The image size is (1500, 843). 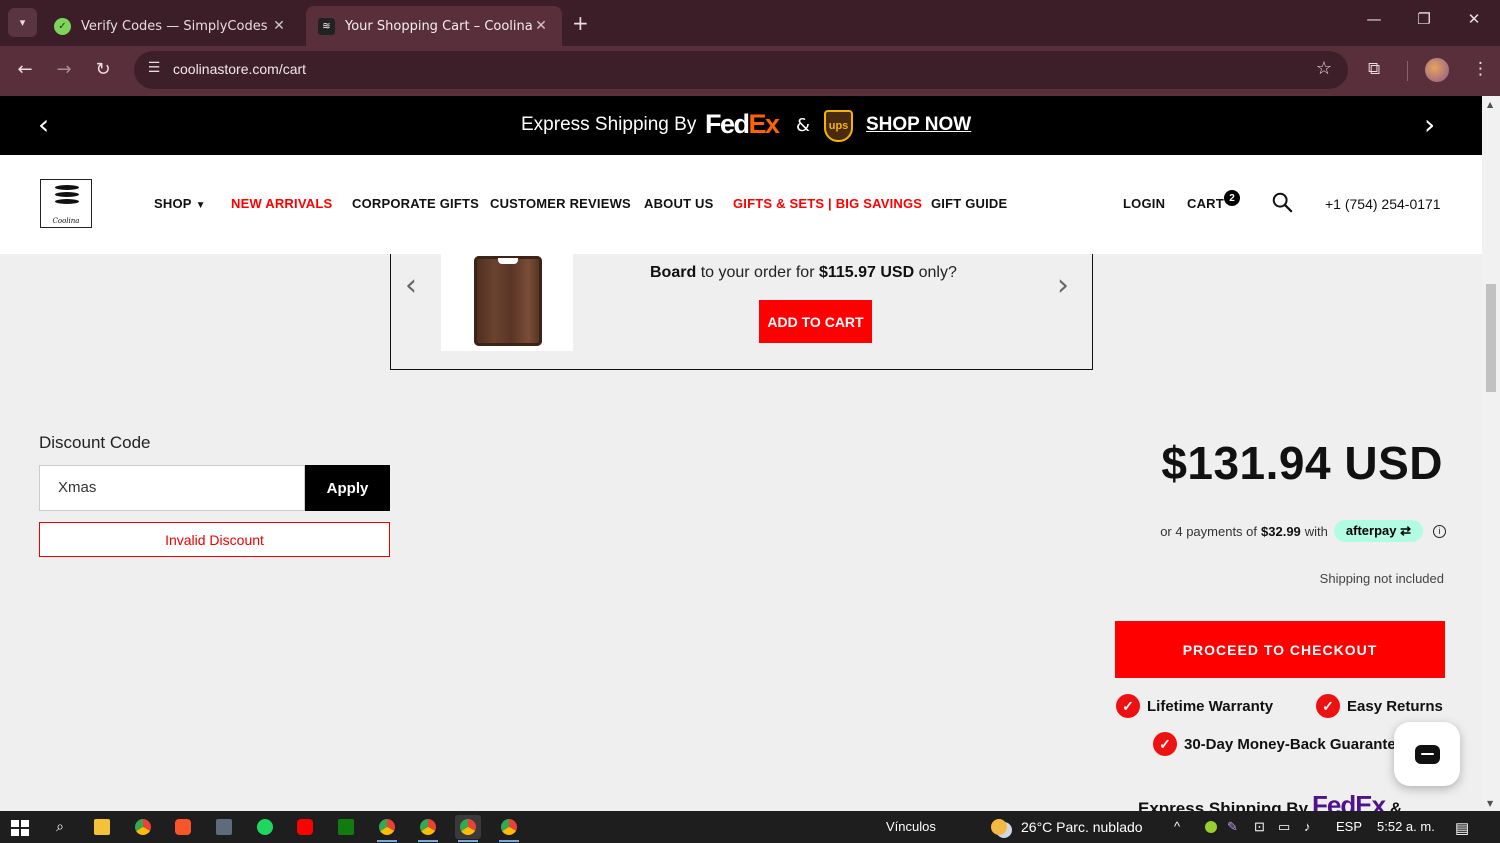 What do you see at coordinates (1324, 68) in the screenshot?
I see `bookmark-star-icon: ☆` at bounding box center [1324, 68].